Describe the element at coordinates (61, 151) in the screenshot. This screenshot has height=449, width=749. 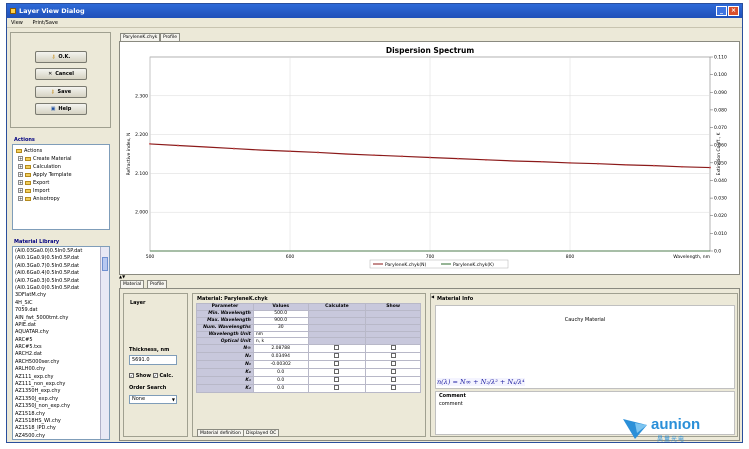
I see `tree-root: Actions` at that location.